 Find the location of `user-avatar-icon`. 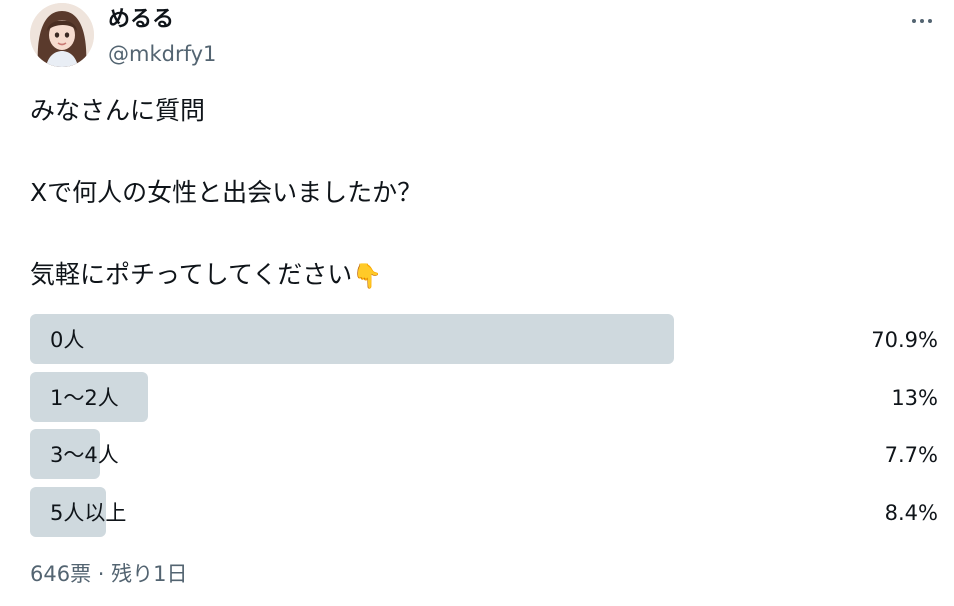

user-avatar-icon is located at coordinates (62, 35).